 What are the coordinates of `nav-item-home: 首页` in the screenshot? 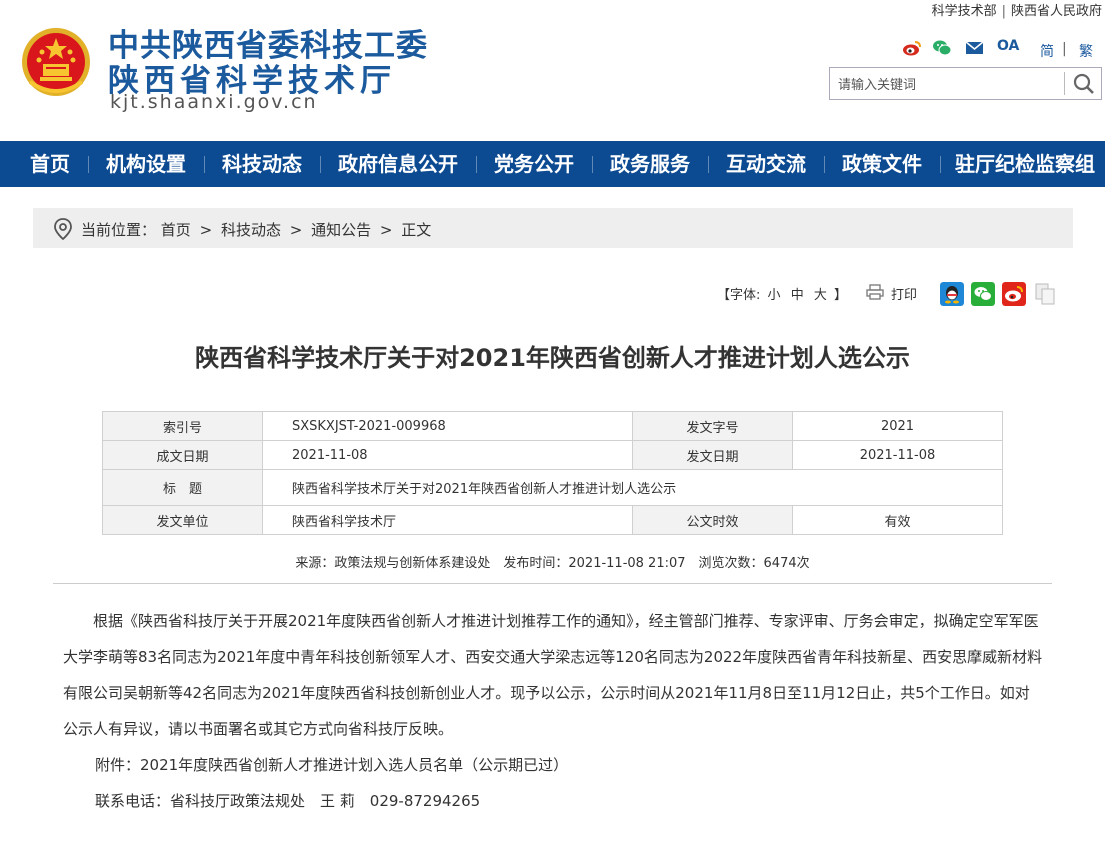 It's located at (50, 164).